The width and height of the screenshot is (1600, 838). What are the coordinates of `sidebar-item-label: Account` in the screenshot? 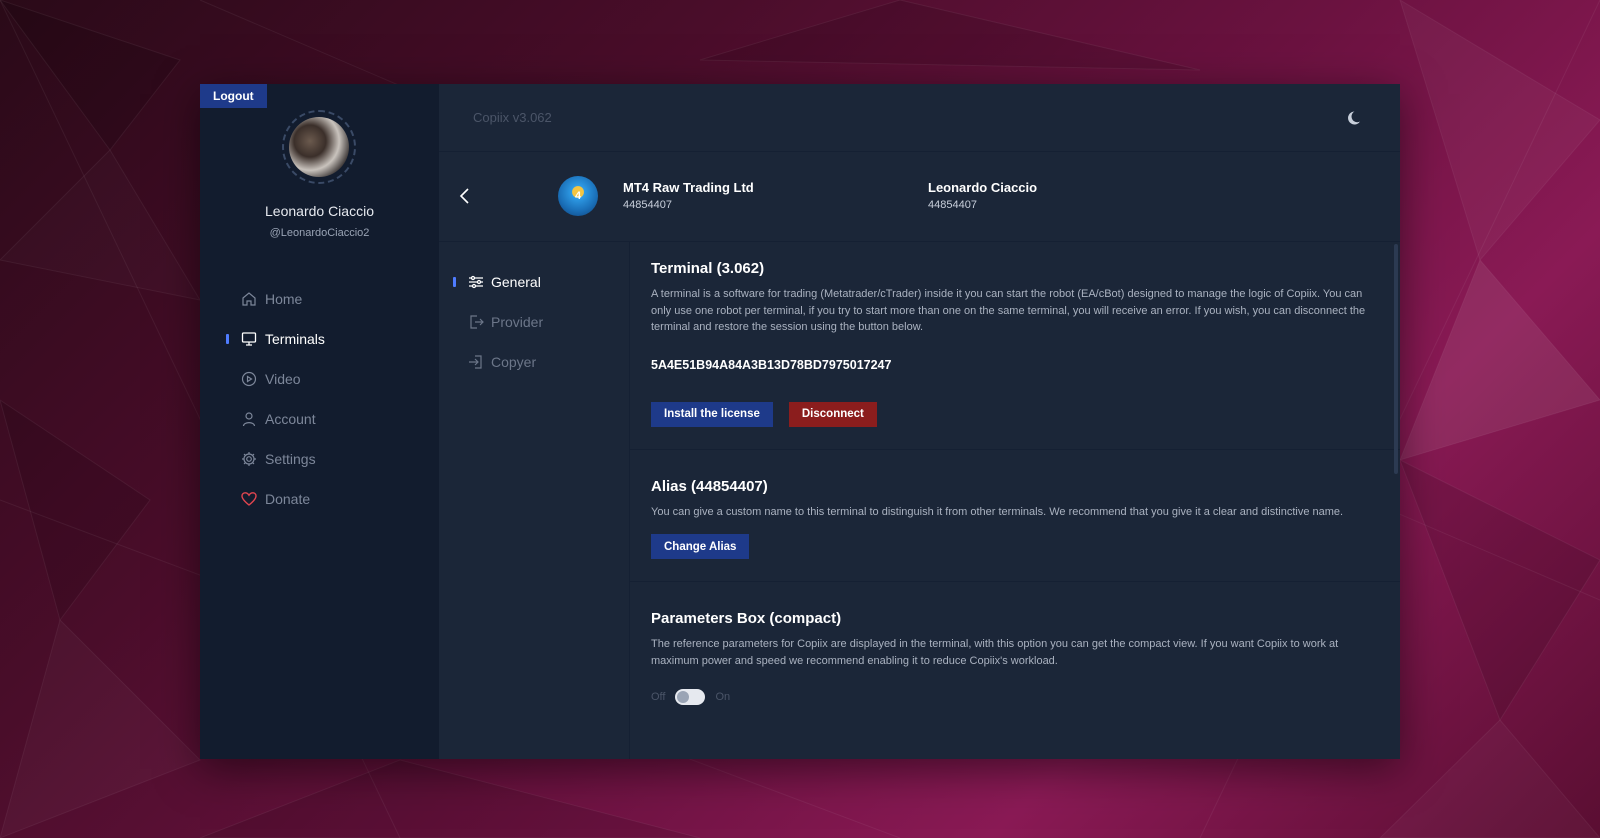 It's located at (290, 419).